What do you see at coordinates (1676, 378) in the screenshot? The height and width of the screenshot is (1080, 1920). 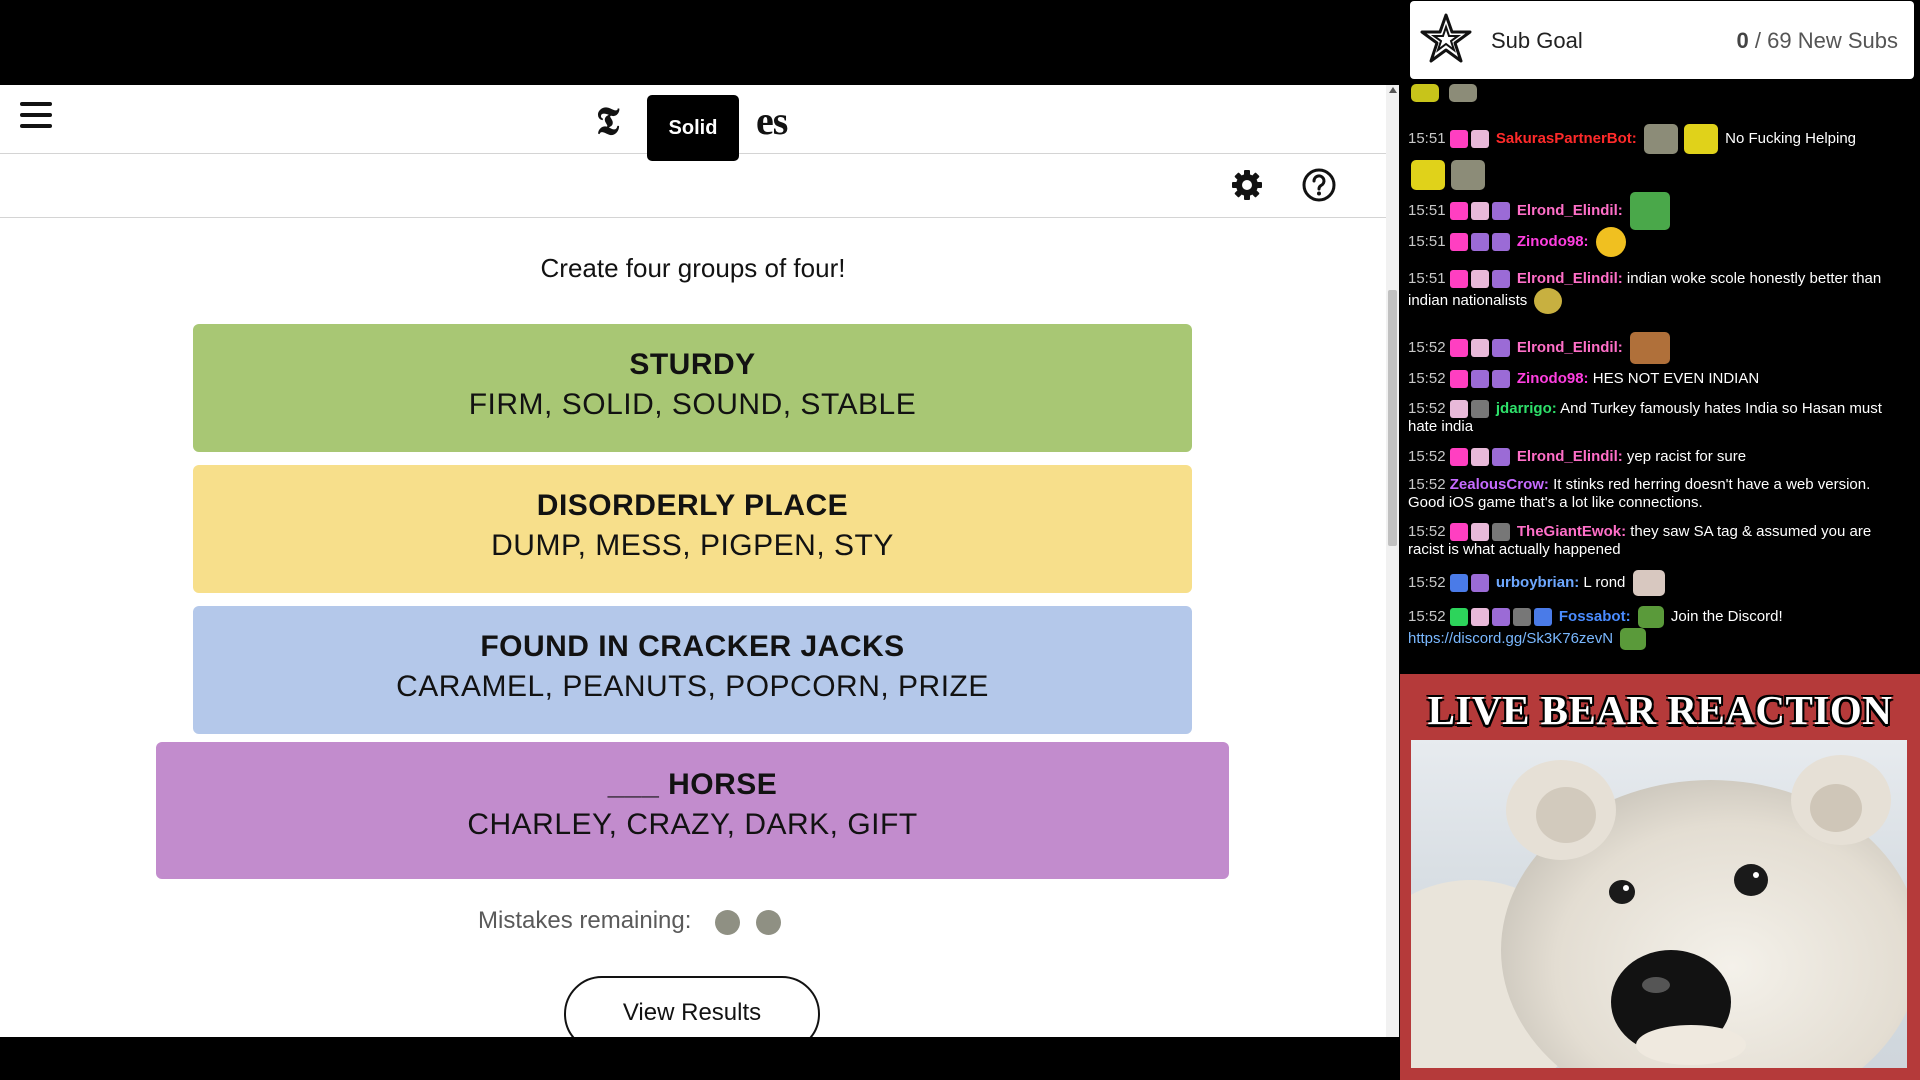 I see `message-text: HES NOT EVEN INDIAN` at bounding box center [1676, 378].